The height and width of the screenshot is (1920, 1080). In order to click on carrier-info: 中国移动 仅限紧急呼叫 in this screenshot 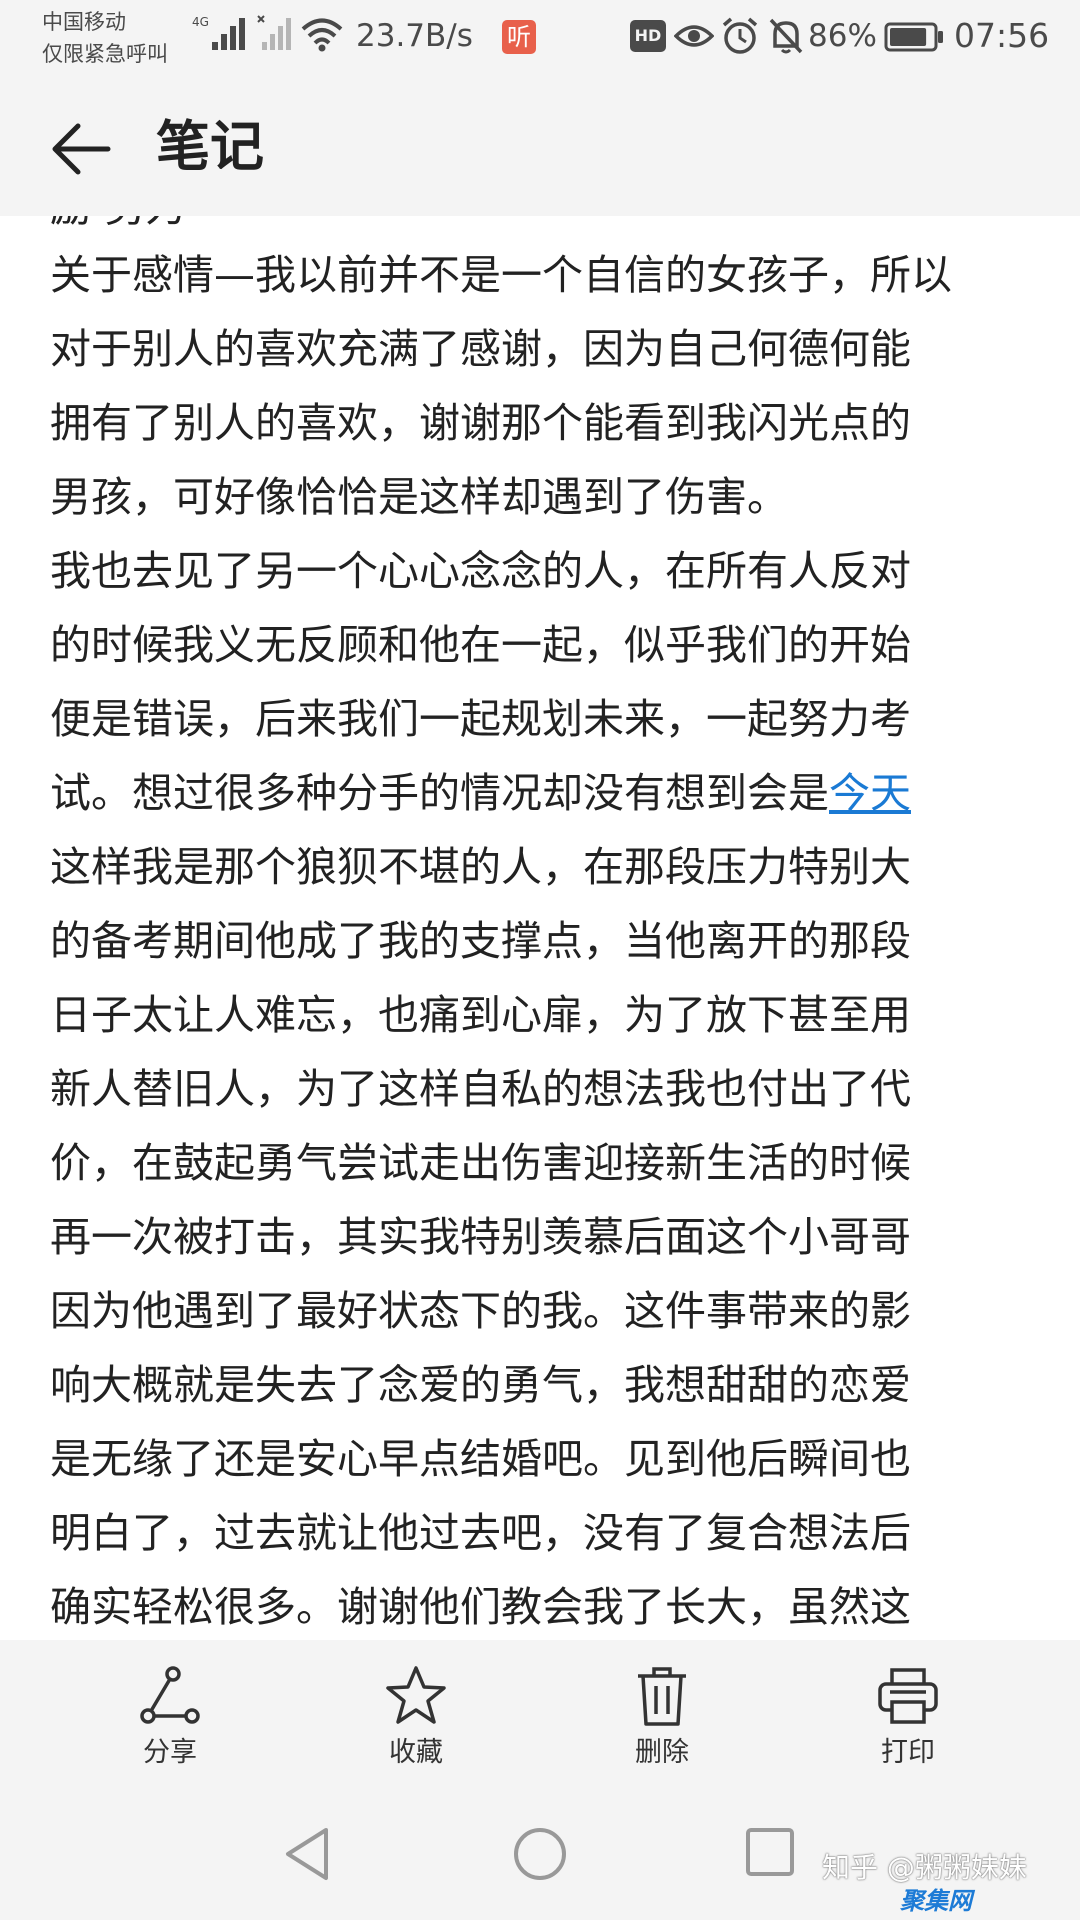, I will do `click(105, 38)`.